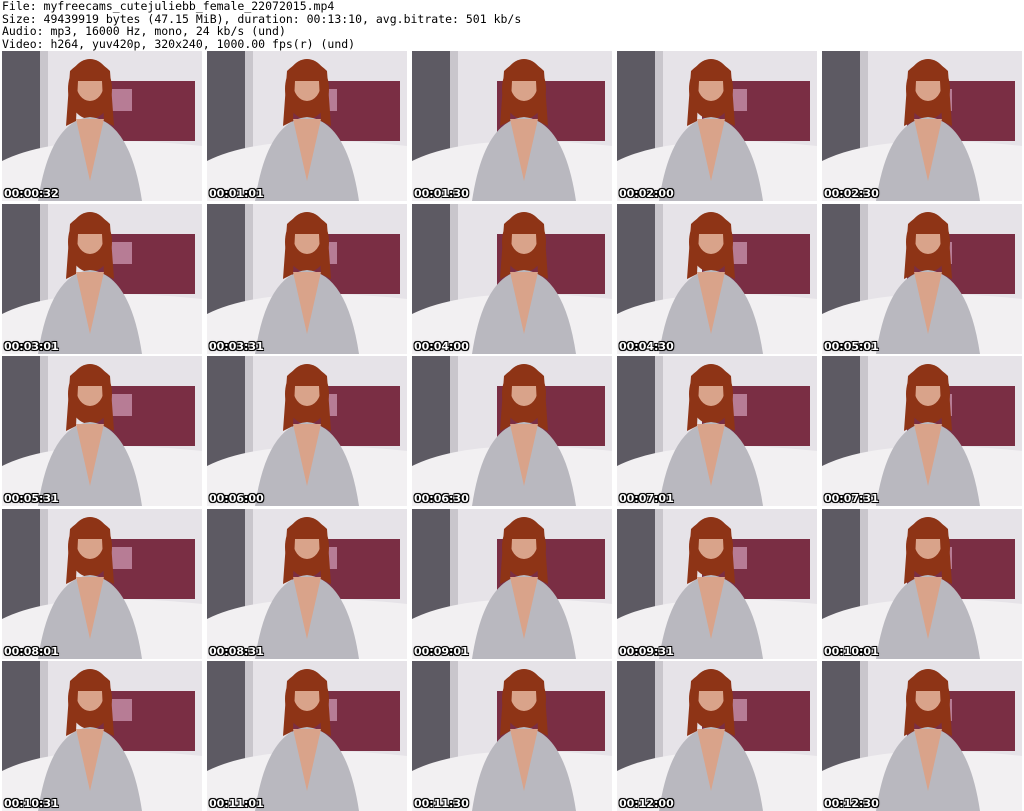 This screenshot has height=811, width=1024. What do you see at coordinates (441, 498) in the screenshot?
I see `thumbnail-timestamp: 00:06:30` at bounding box center [441, 498].